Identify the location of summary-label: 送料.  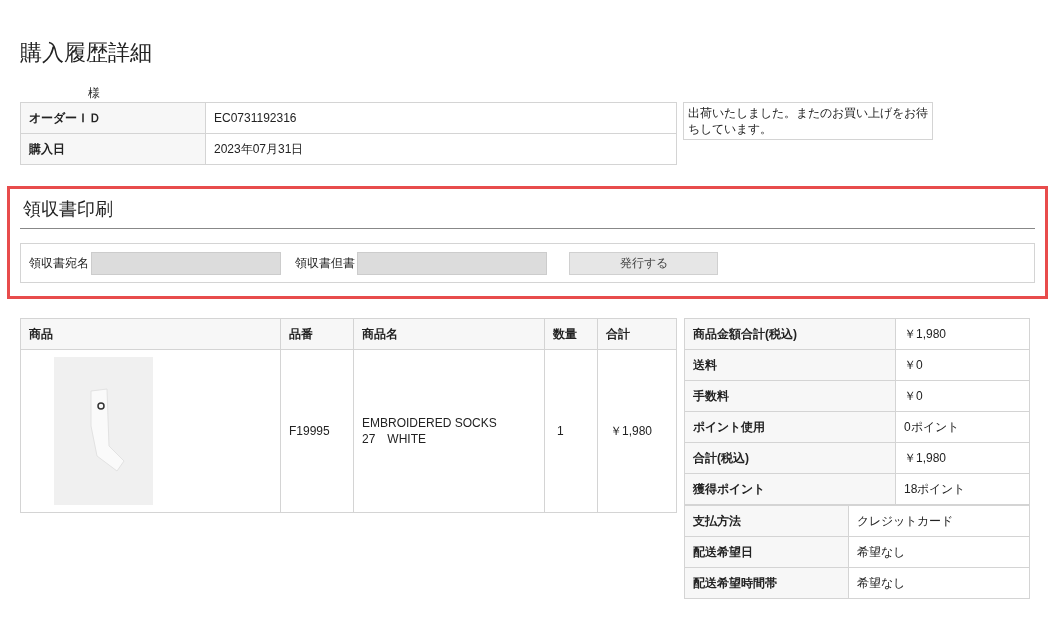
(790, 365).